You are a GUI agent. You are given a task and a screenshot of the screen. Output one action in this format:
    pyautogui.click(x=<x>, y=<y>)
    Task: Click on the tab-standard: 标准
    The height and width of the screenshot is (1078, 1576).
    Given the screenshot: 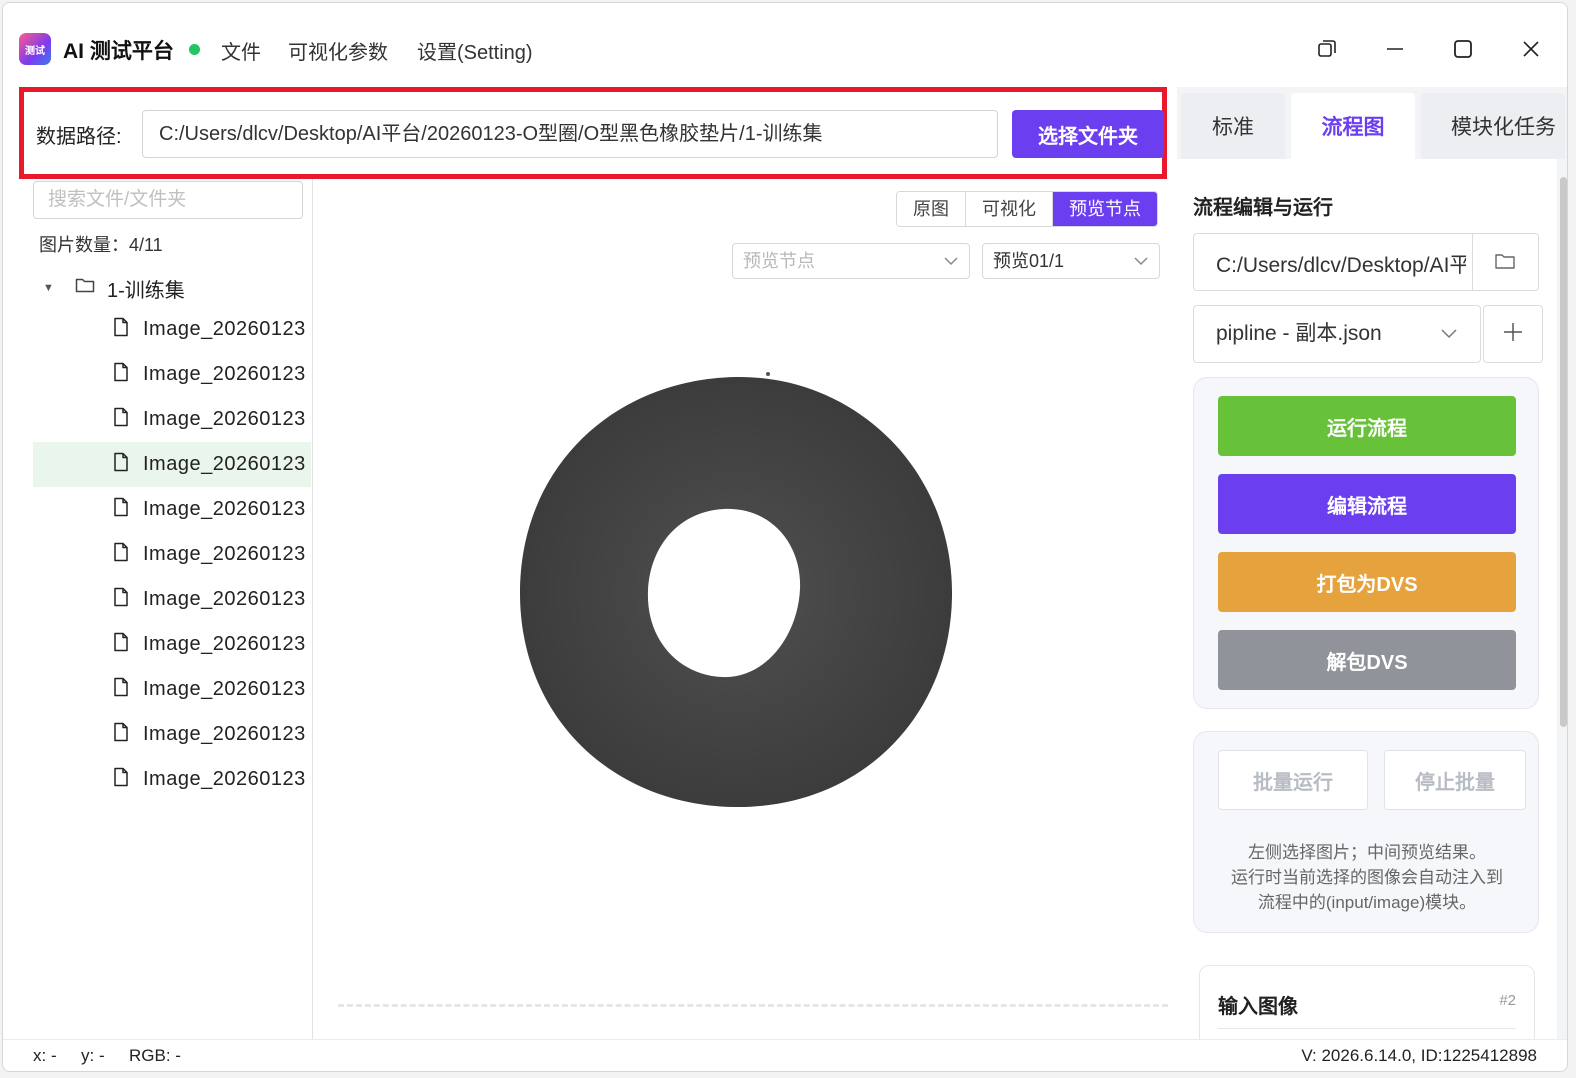 What is the action you would take?
    pyautogui.click(x=1233, y=126)
    